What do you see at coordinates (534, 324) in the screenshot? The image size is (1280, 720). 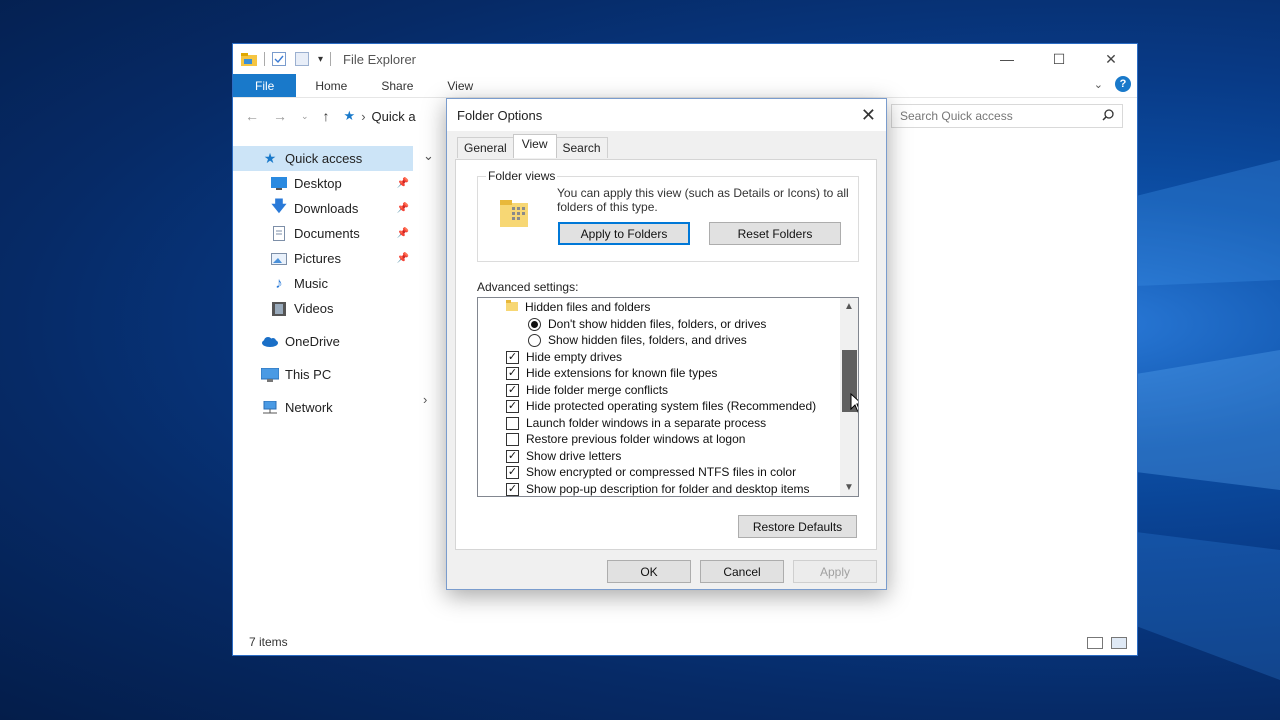 I see `radio-button-checked` at bounding box center [534, 324].